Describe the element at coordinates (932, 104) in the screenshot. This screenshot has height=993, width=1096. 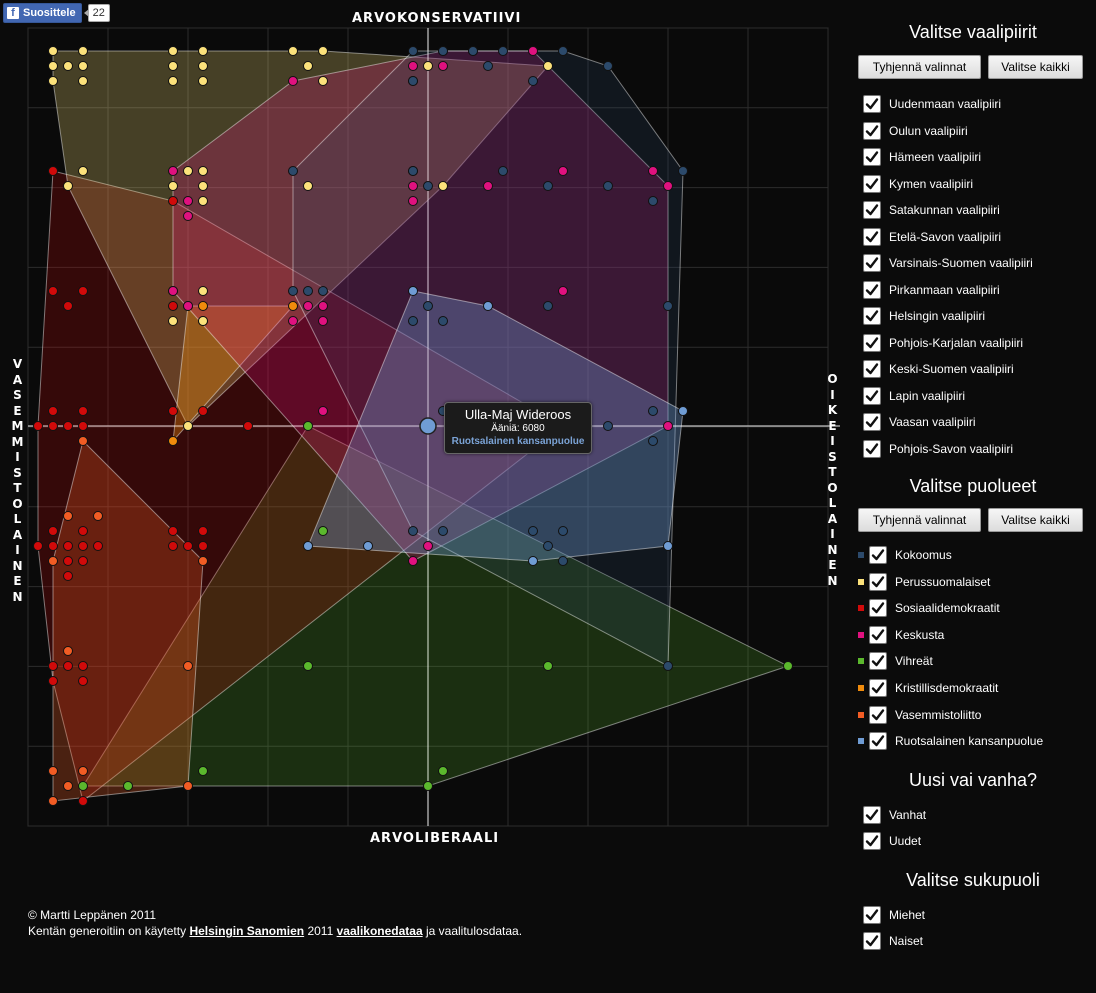
I see `district-option: Uudenmaan vaalipiiri` at that location.